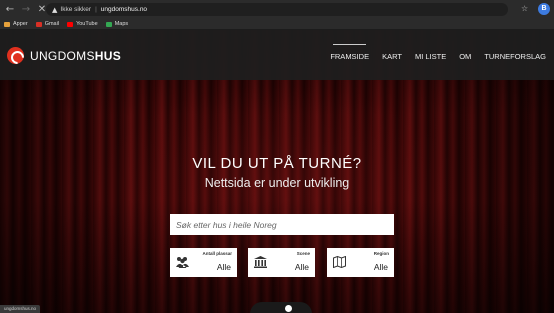  I want to click on menu-item-turneforslag: TURNEFORSLAG, so click(515, 56).